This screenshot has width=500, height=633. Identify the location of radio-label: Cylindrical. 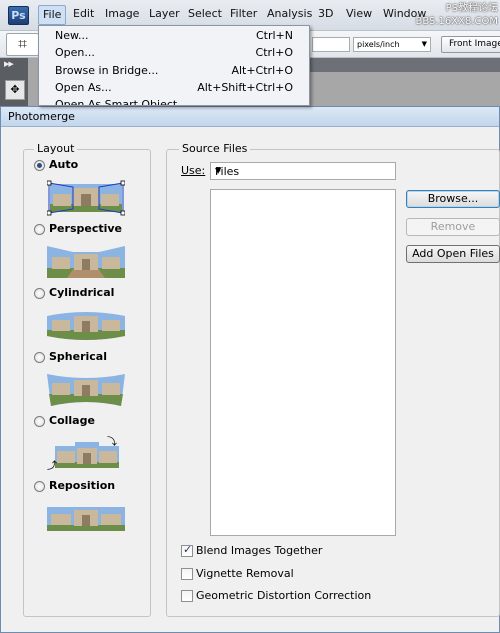
(82, 292).